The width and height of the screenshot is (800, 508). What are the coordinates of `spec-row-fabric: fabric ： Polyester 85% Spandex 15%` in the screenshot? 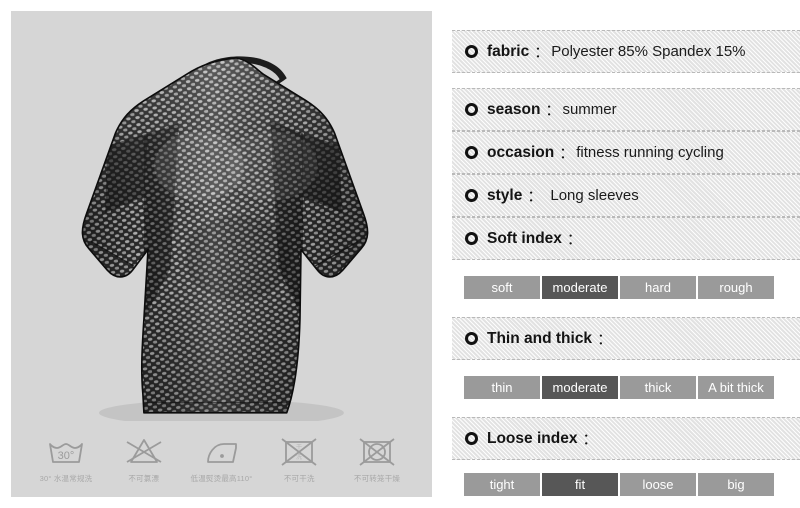 It's located at (626, 51).